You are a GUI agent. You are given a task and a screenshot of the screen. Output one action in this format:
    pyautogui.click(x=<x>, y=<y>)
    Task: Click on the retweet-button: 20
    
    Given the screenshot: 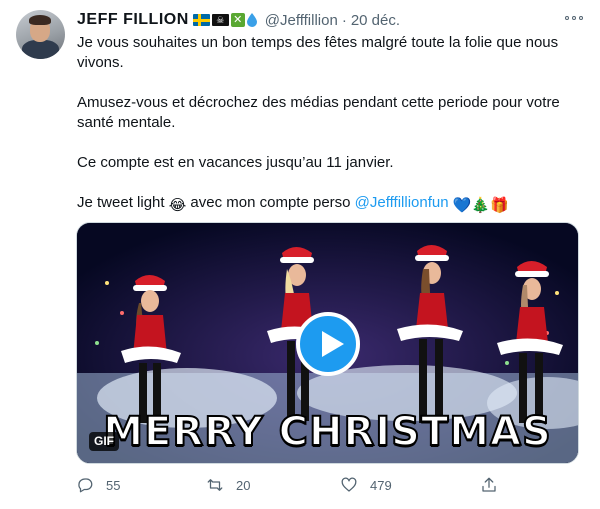 What is the action you would take?
    pyautogui.click(x=228, y=485)
    